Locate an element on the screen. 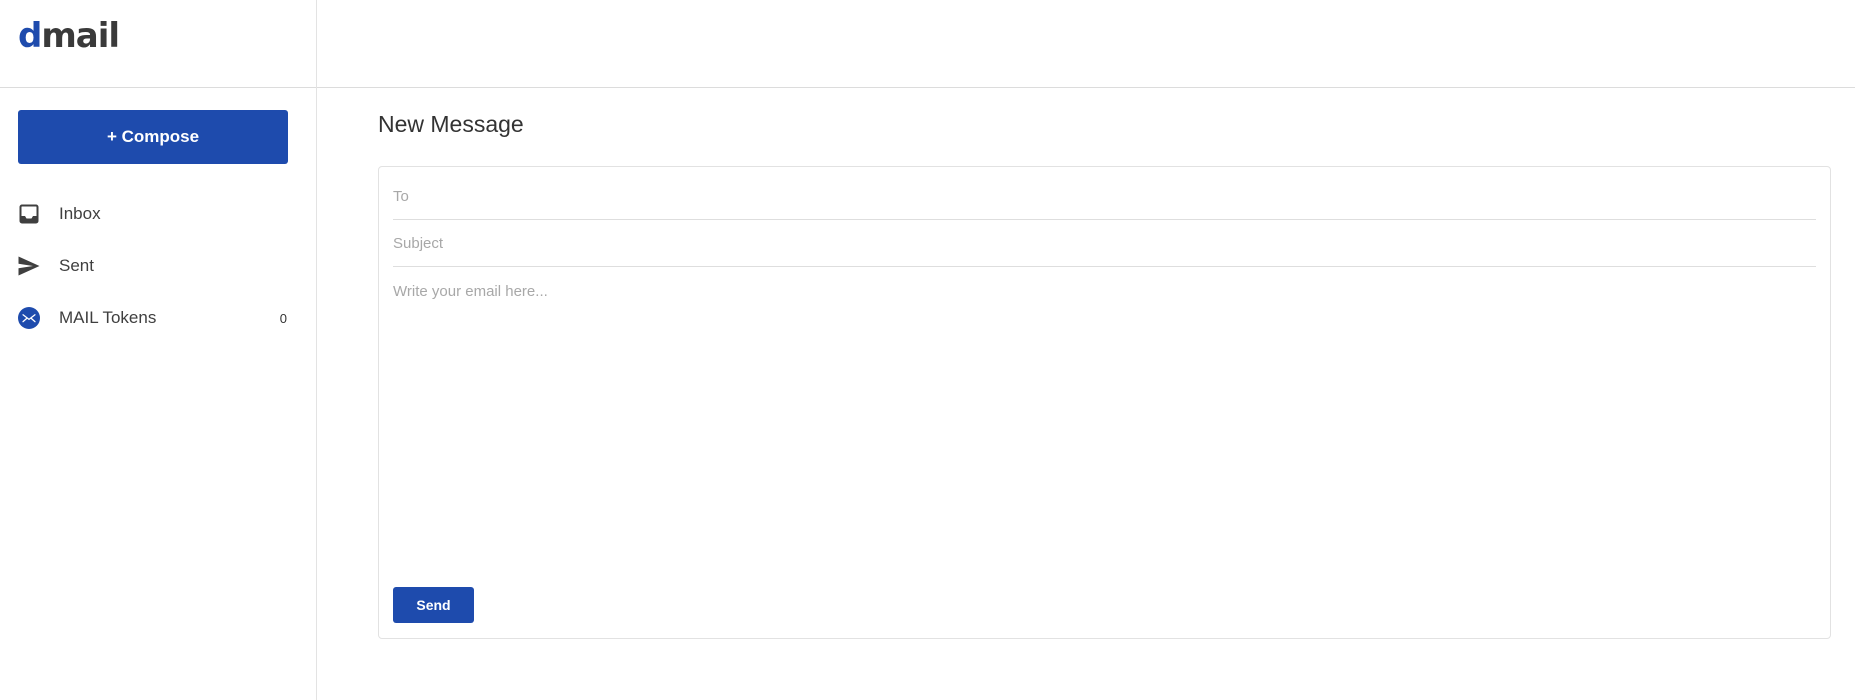 This screenshot has width=1855, height=700. mail-token-icon is located at coordinates (29, 318).